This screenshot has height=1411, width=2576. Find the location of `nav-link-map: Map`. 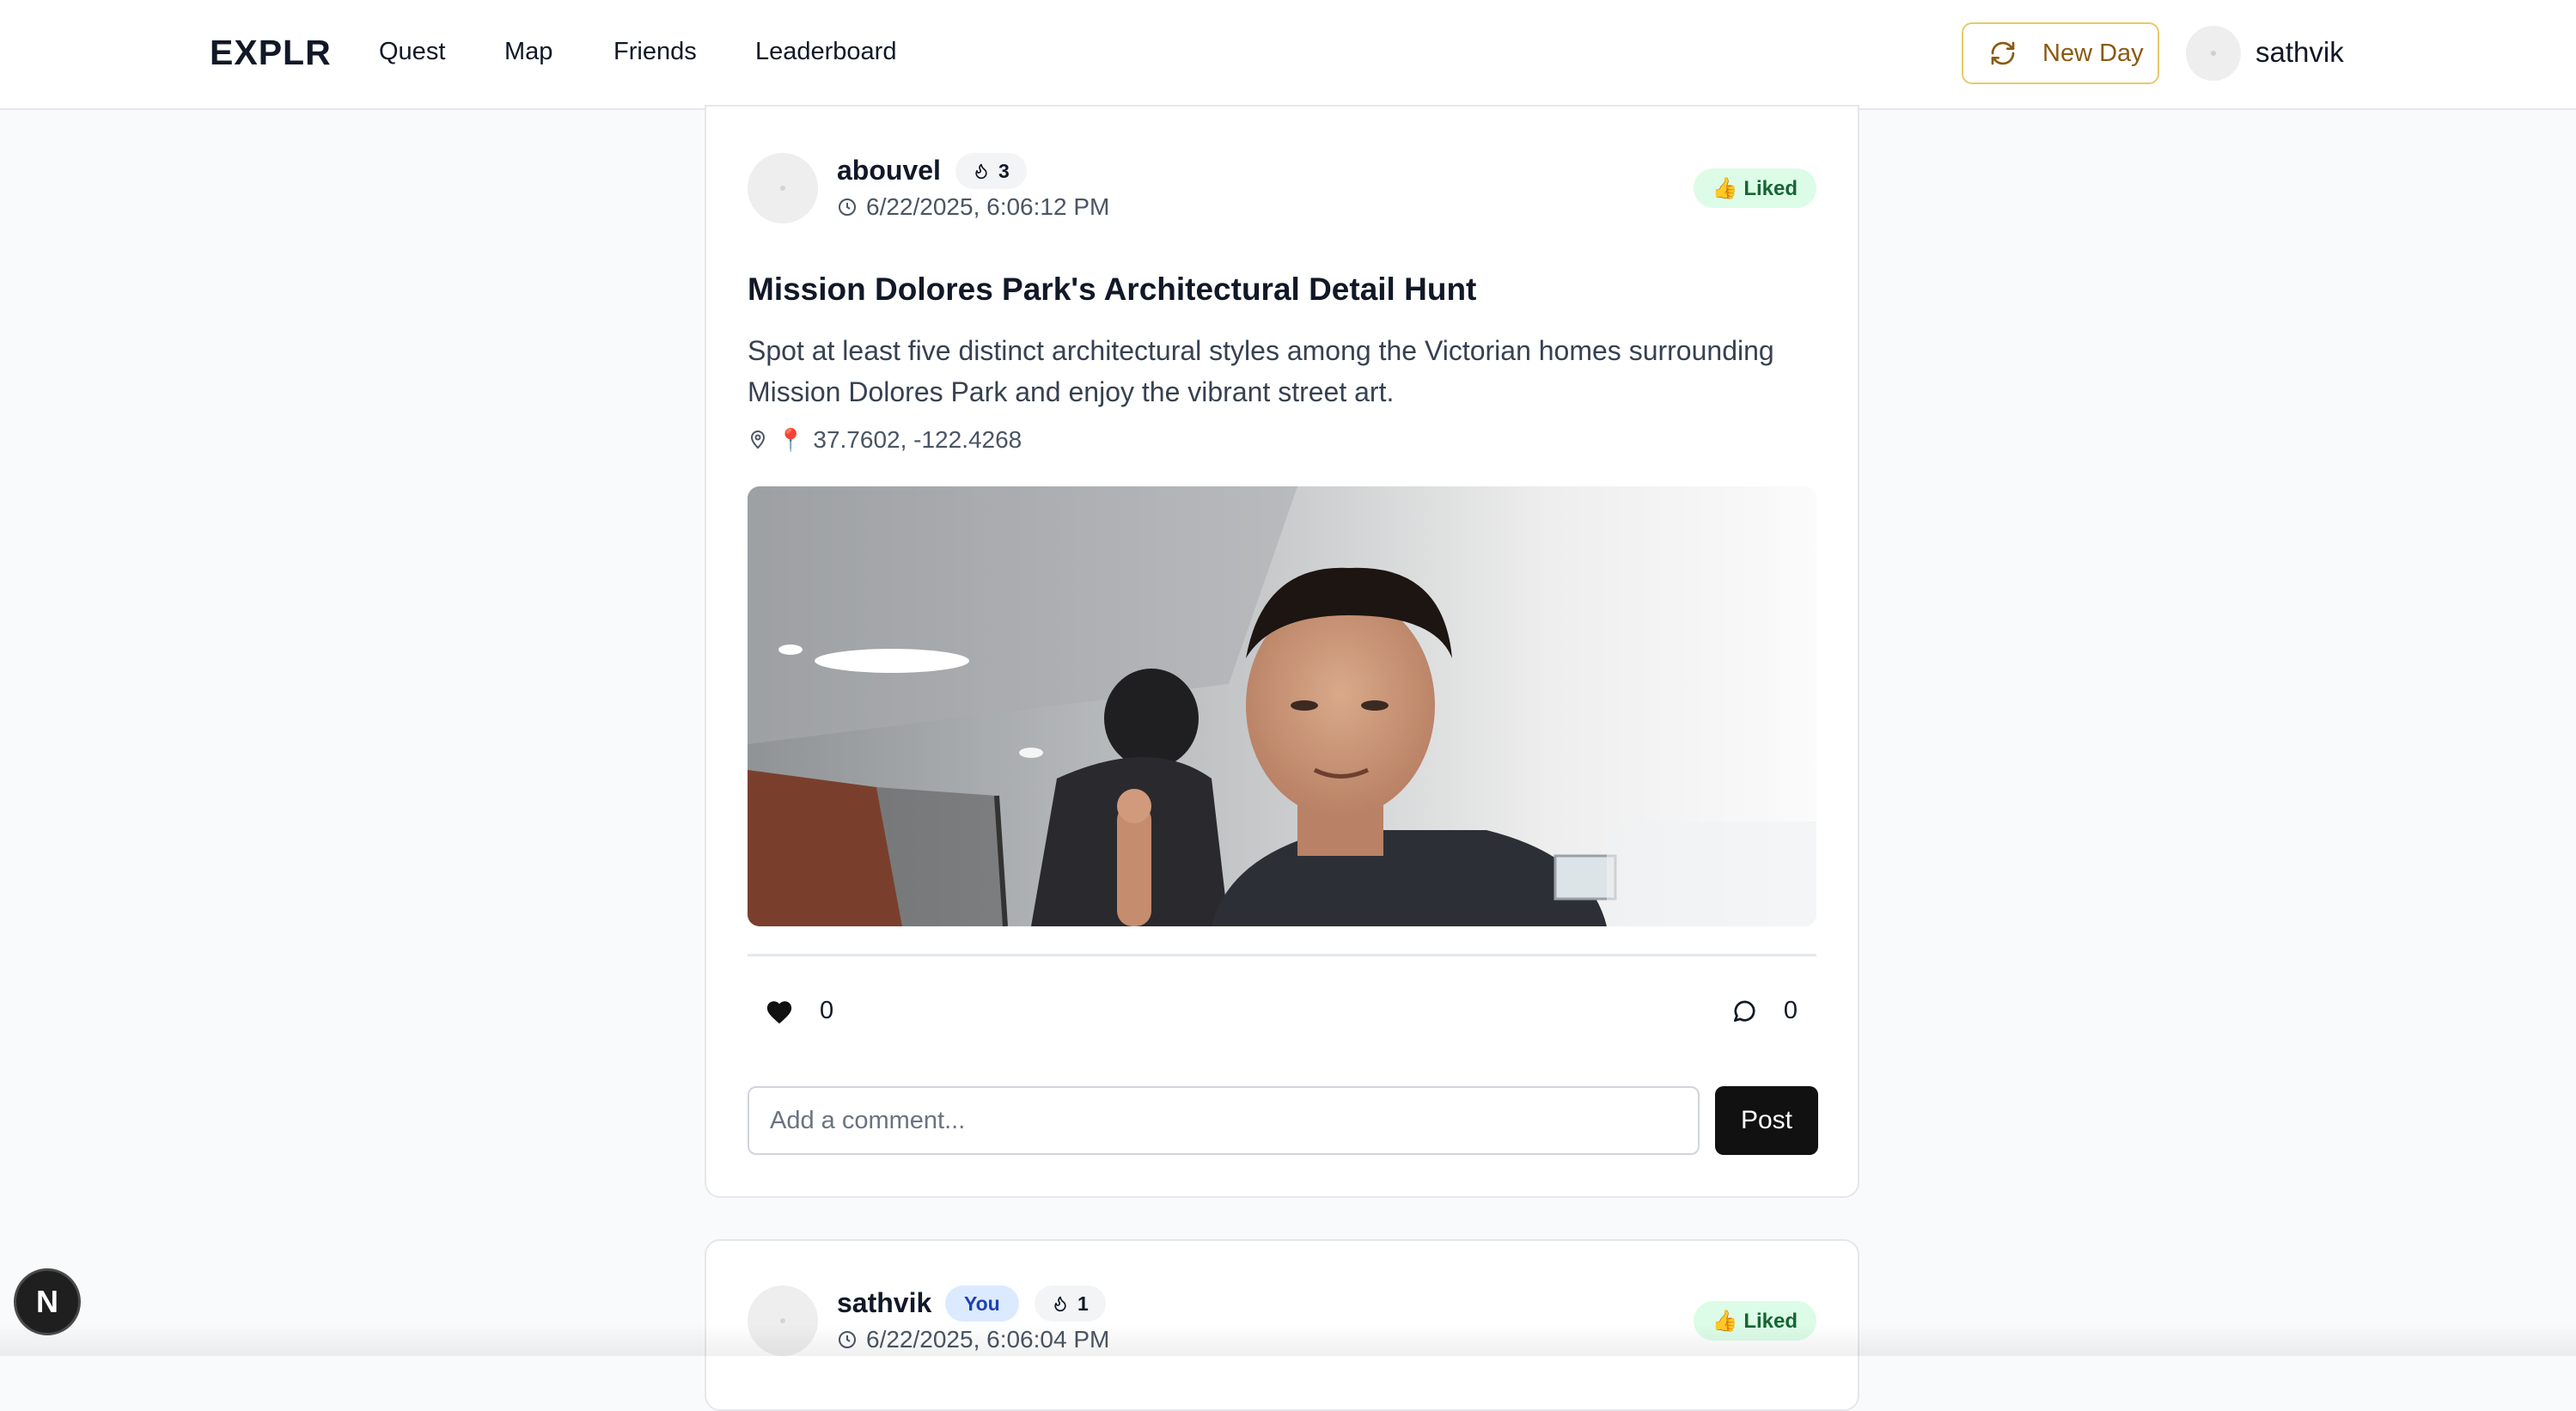

nav-link-map: Map is located at coordinates (528, 52).